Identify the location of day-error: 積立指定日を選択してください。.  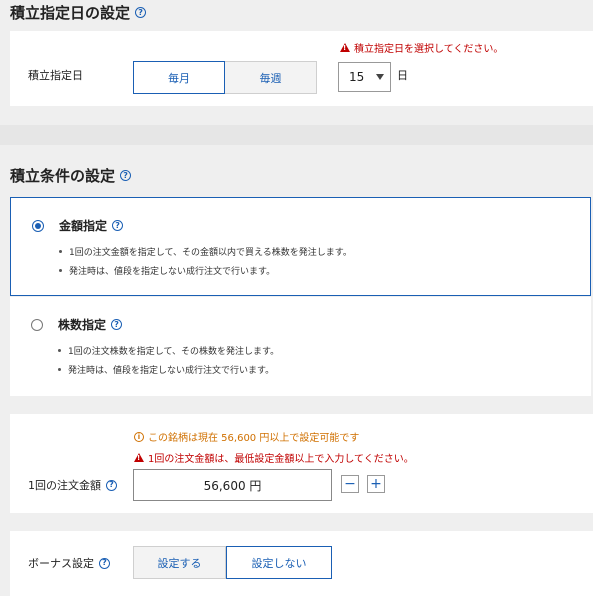
(421, 47).